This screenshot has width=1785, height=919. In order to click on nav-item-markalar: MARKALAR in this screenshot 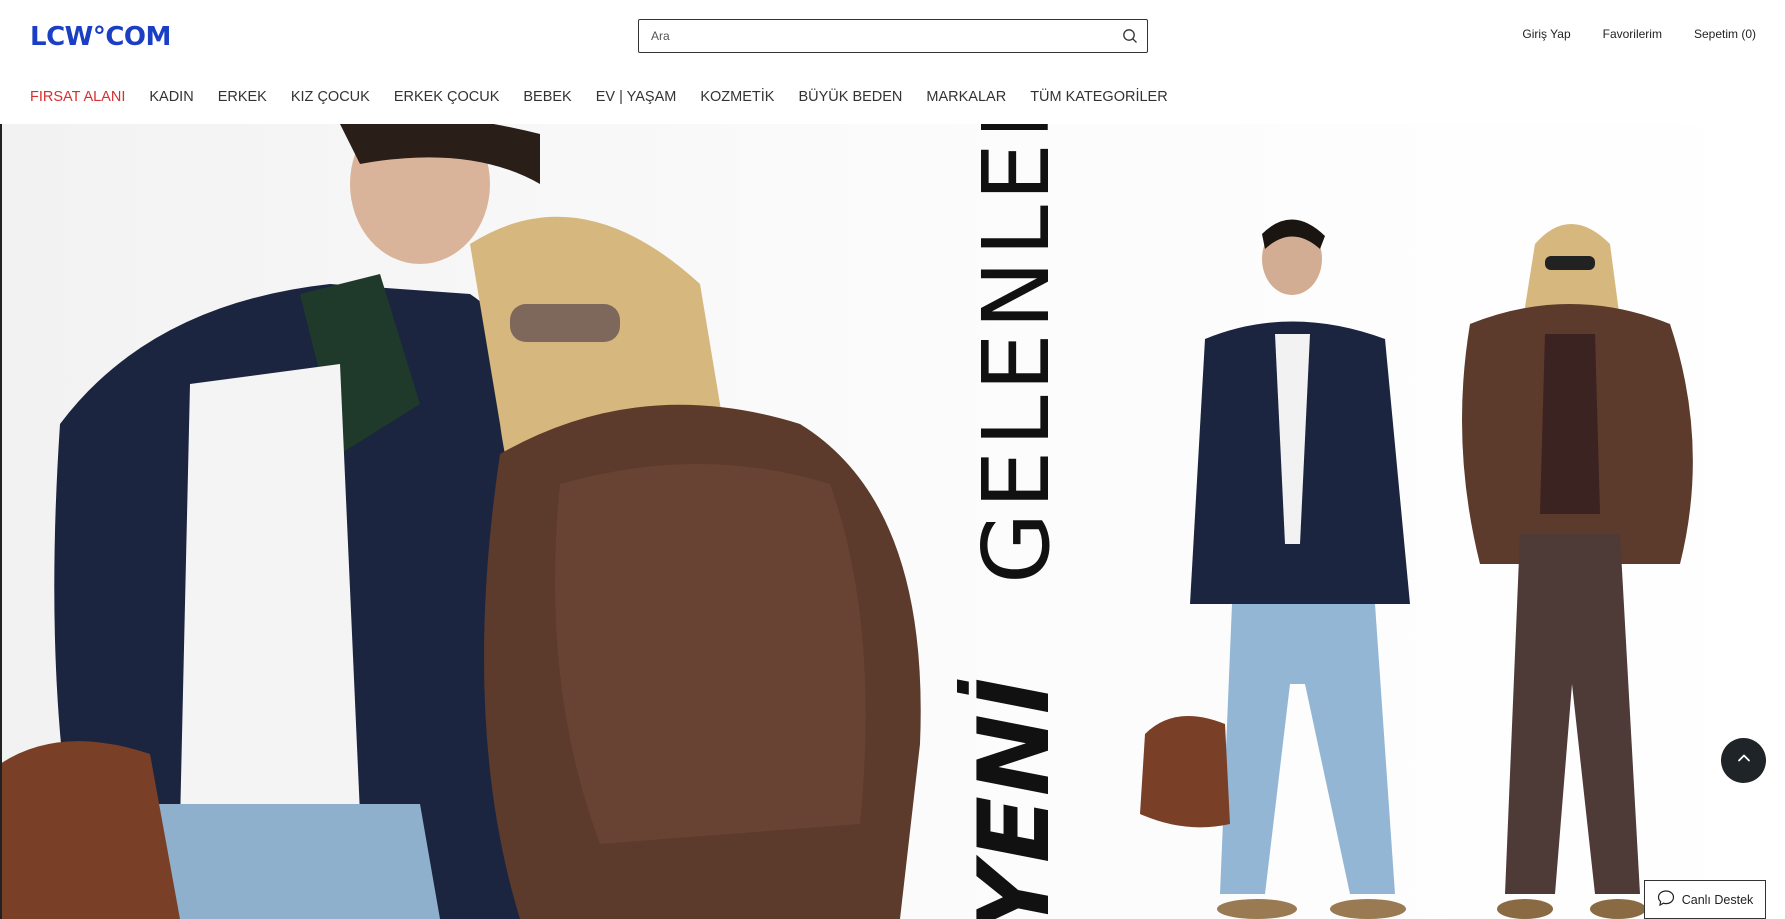, I will do `click(966, 97)`.